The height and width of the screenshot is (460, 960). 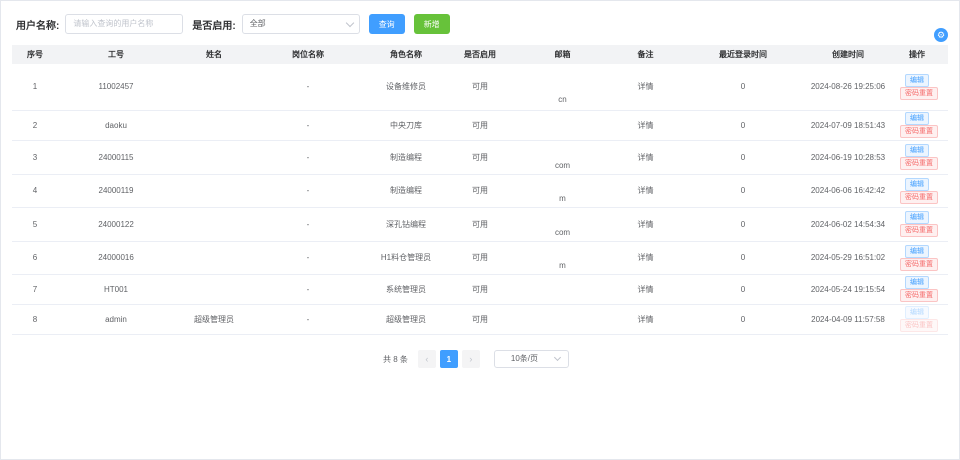 I want to click on next-page-button: ›, so click(x=470, y=359).